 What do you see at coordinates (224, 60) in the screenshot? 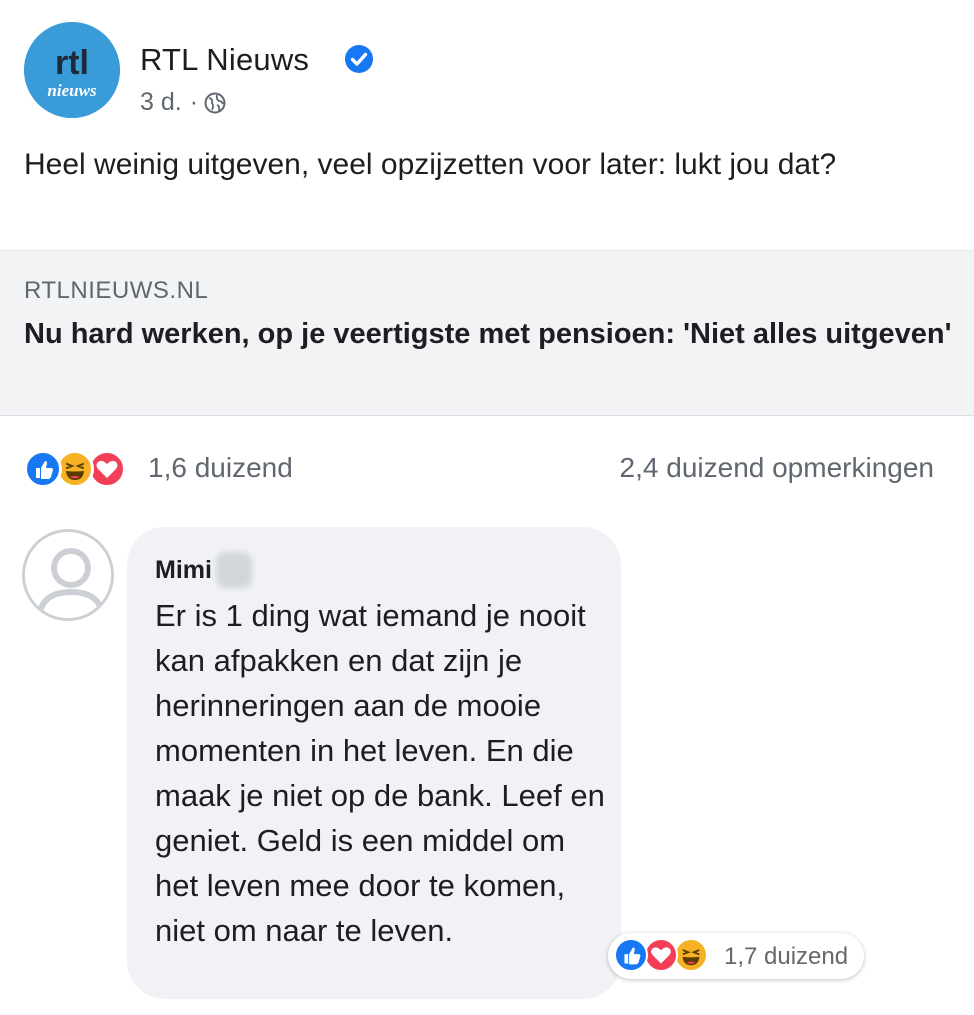
I see `page-name: RTL Nieuws` at bounding box center [224, 60].